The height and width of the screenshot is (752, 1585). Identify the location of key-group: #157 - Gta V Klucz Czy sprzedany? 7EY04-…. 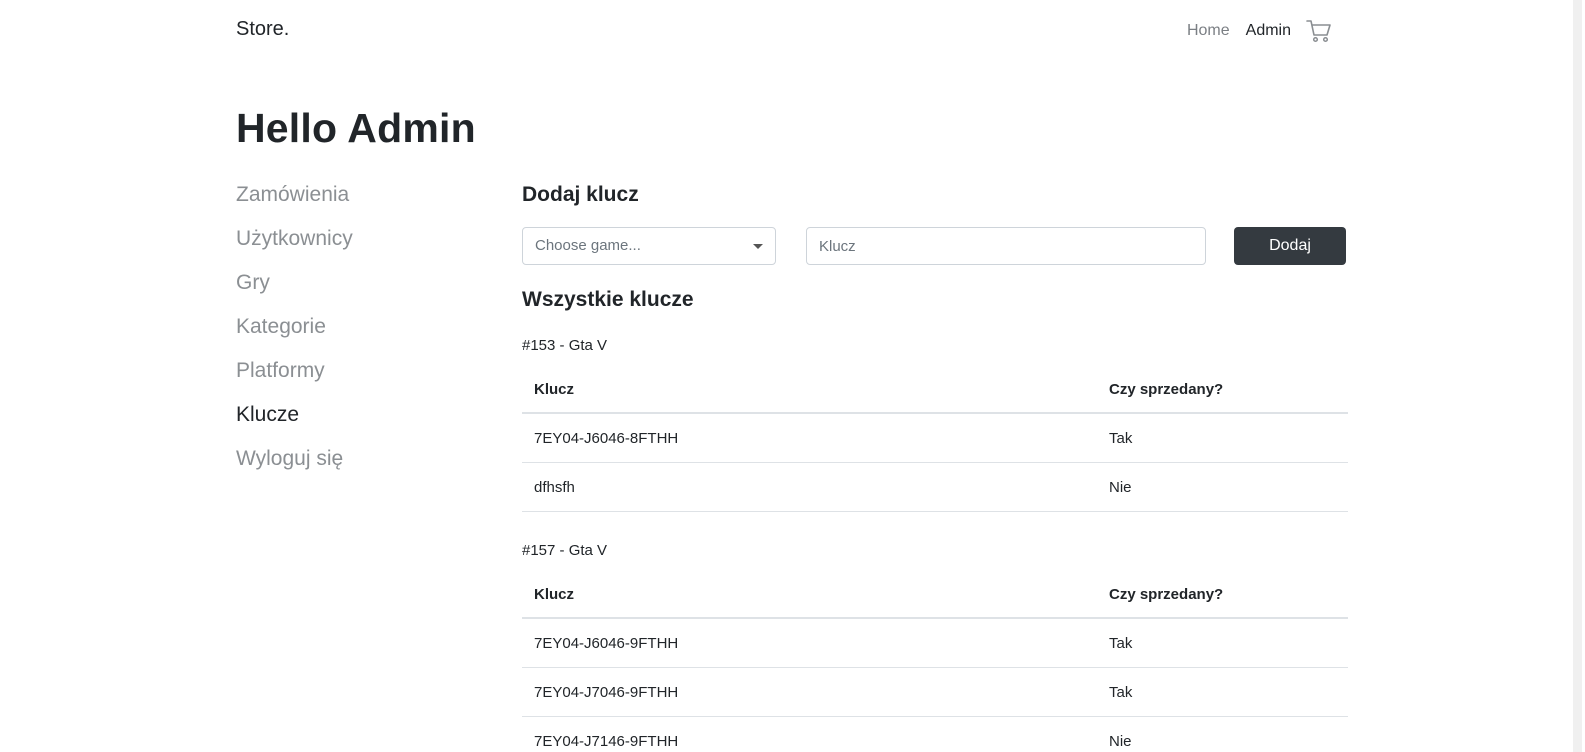
(935, 646).